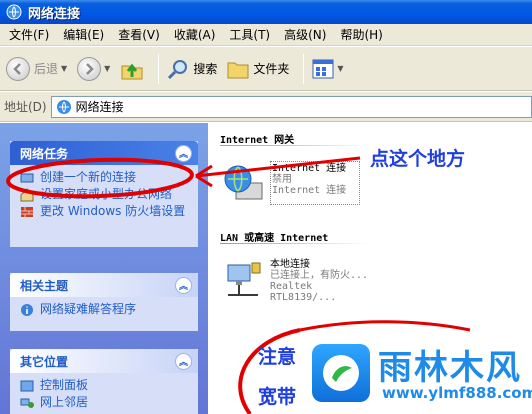 The width and height of the screenshot is (532, 414). Describe the element at coordinates (195, 34) in the screenshot. I see `menu-favorites: 收藏(A)` at that location.